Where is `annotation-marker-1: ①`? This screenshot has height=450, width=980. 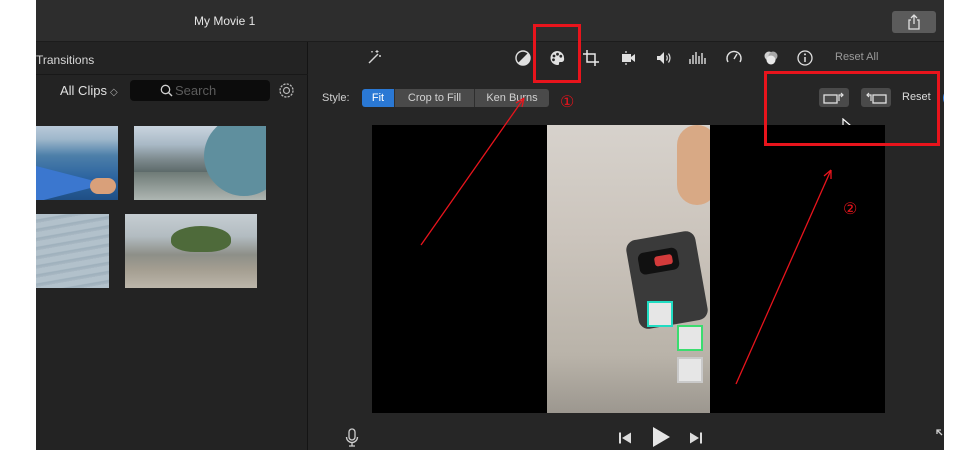 annotation-marker-1: ① is located at coordinates (567, 101).